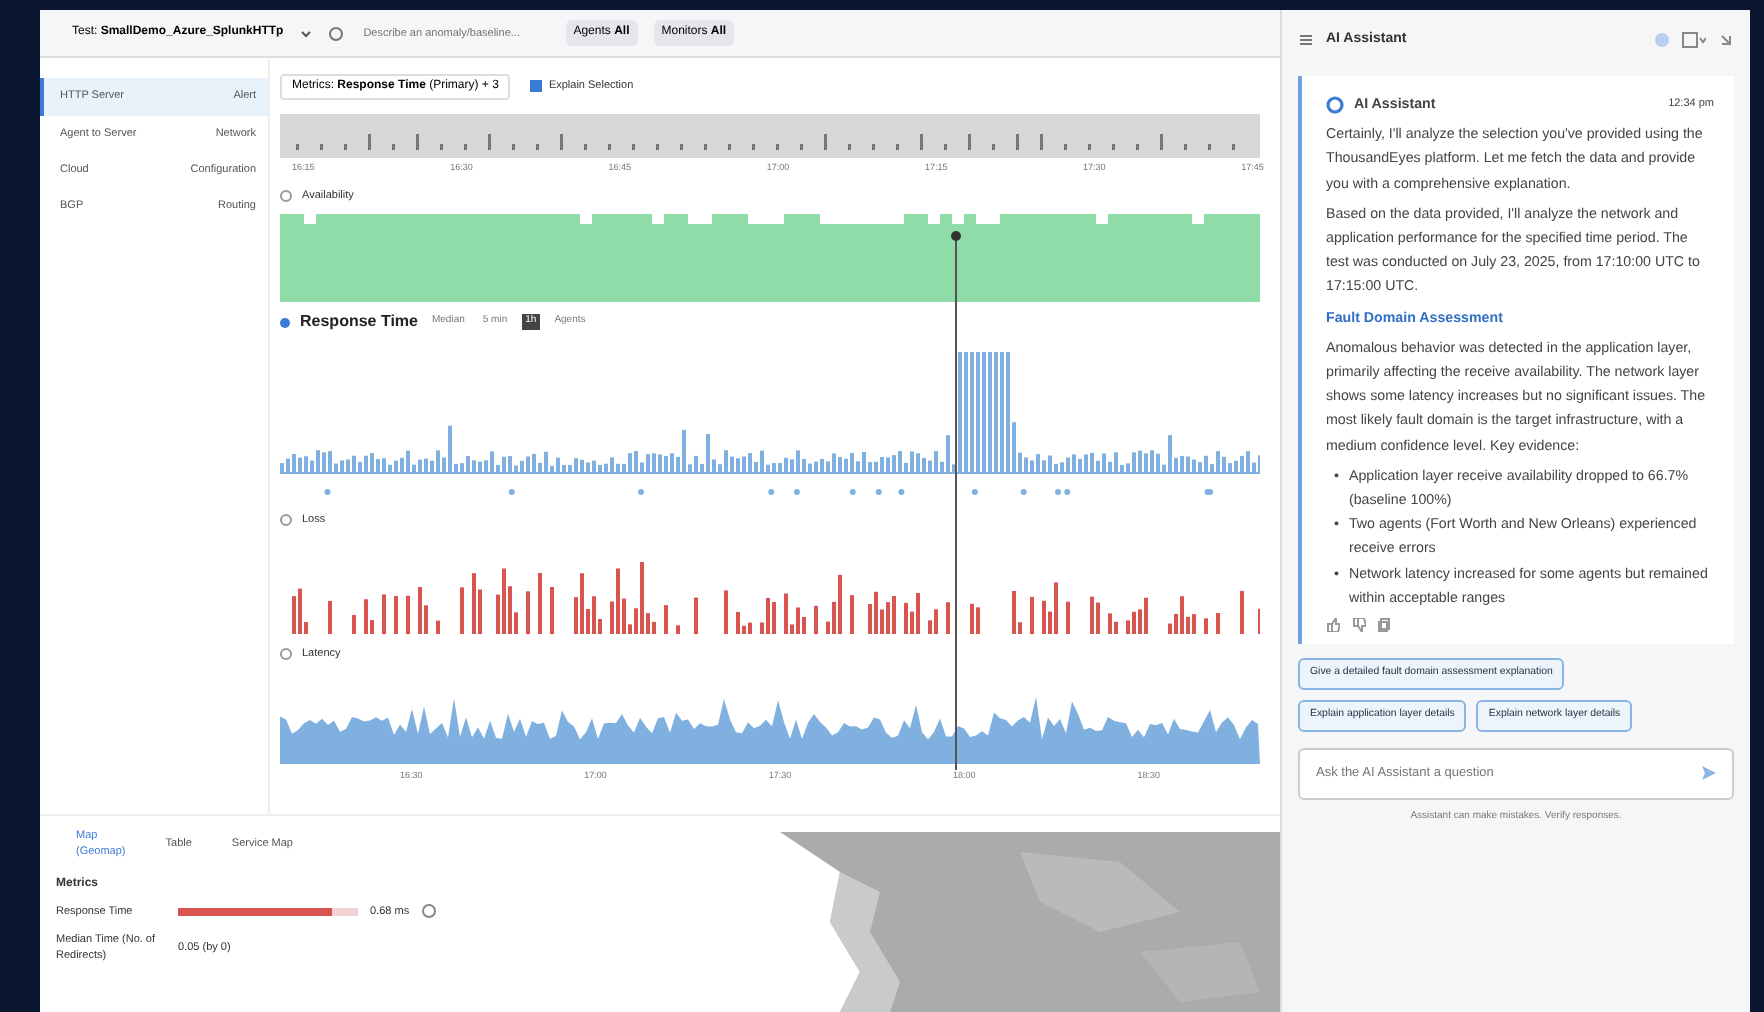 This screenshot has width=1764, height=1012. I want to click on thumbs-up-icon, so click(1333, 625).